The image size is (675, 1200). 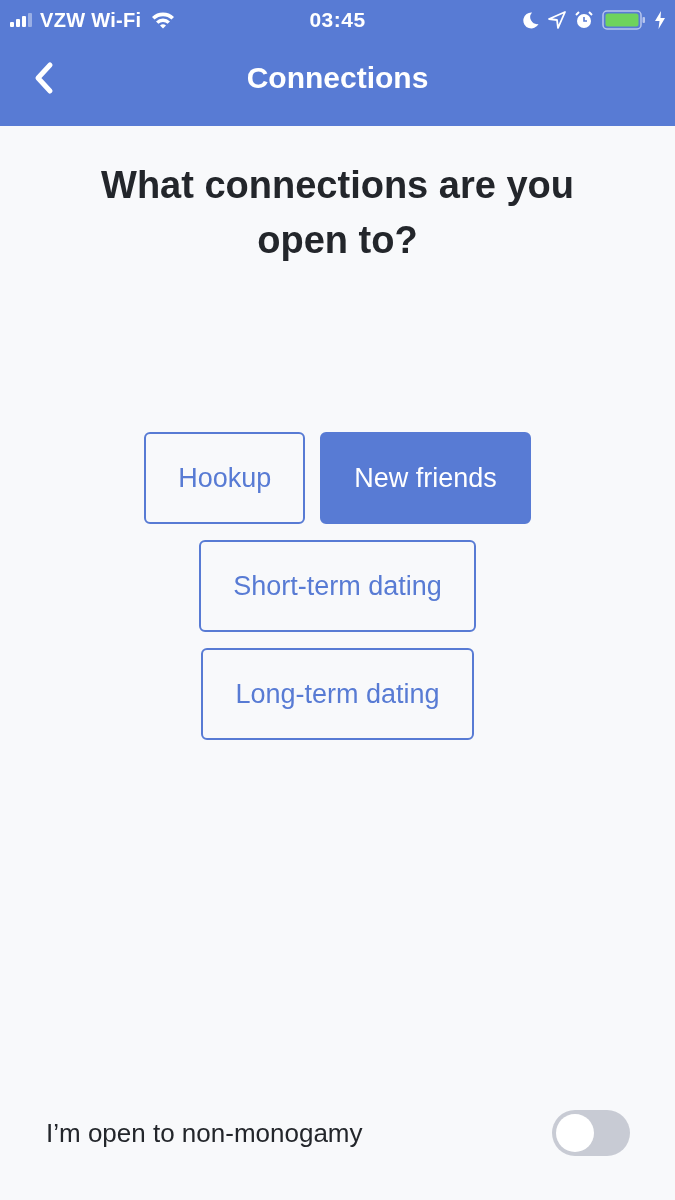 I want to click on alarm-clock-icon, so click(x=584, y=20).